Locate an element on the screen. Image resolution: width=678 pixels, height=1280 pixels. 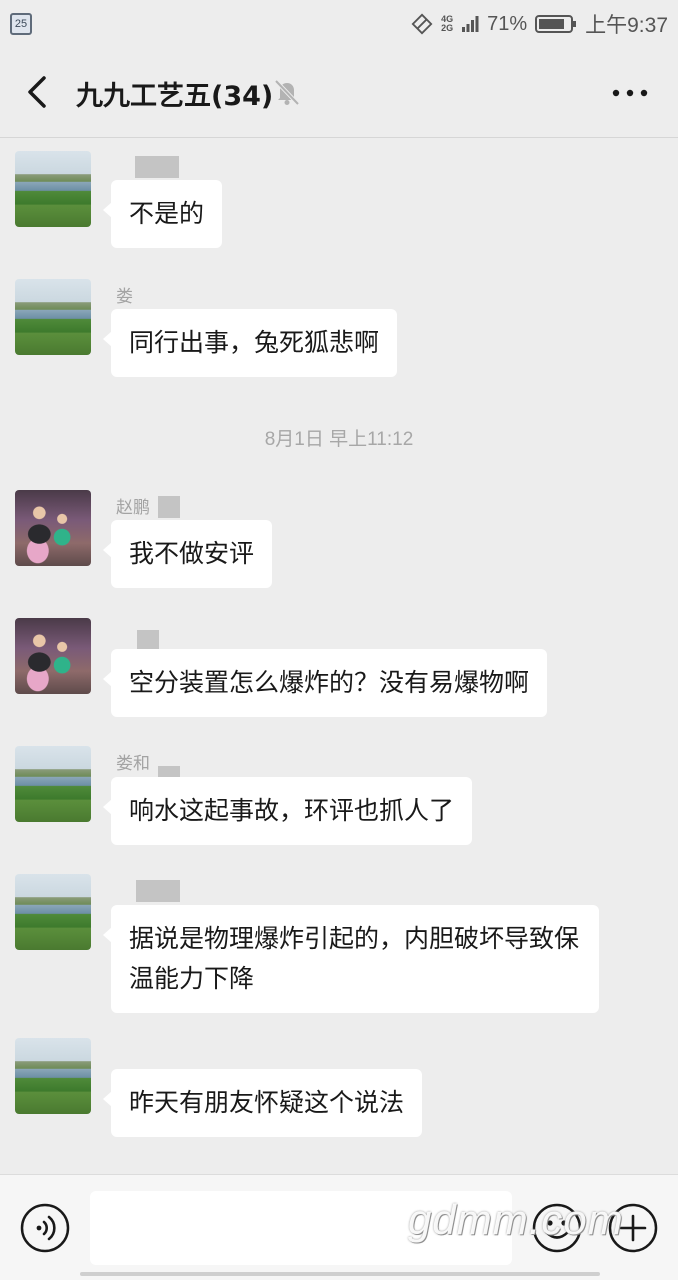
message-bubble: 同行出事，兔死狐悲啊 is located at coordinates (250, 343).